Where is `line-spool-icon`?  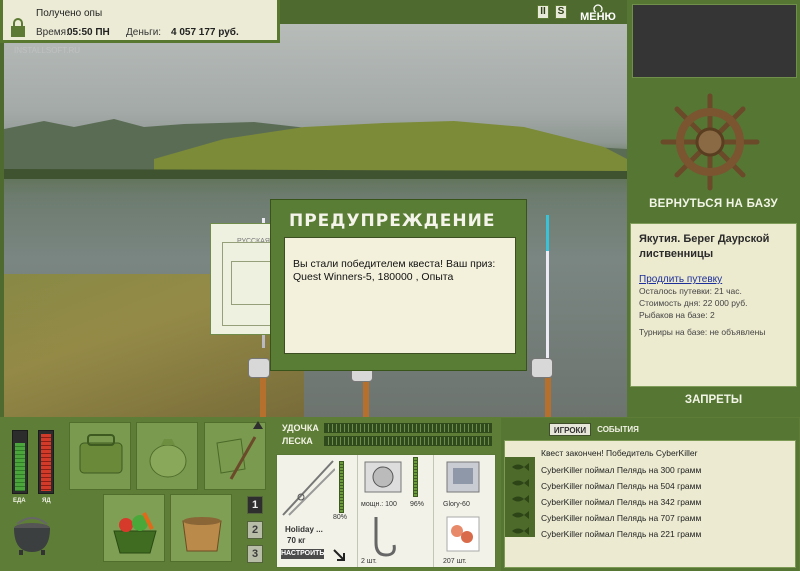 line-spool-icon is located at coordinates (463, 477).